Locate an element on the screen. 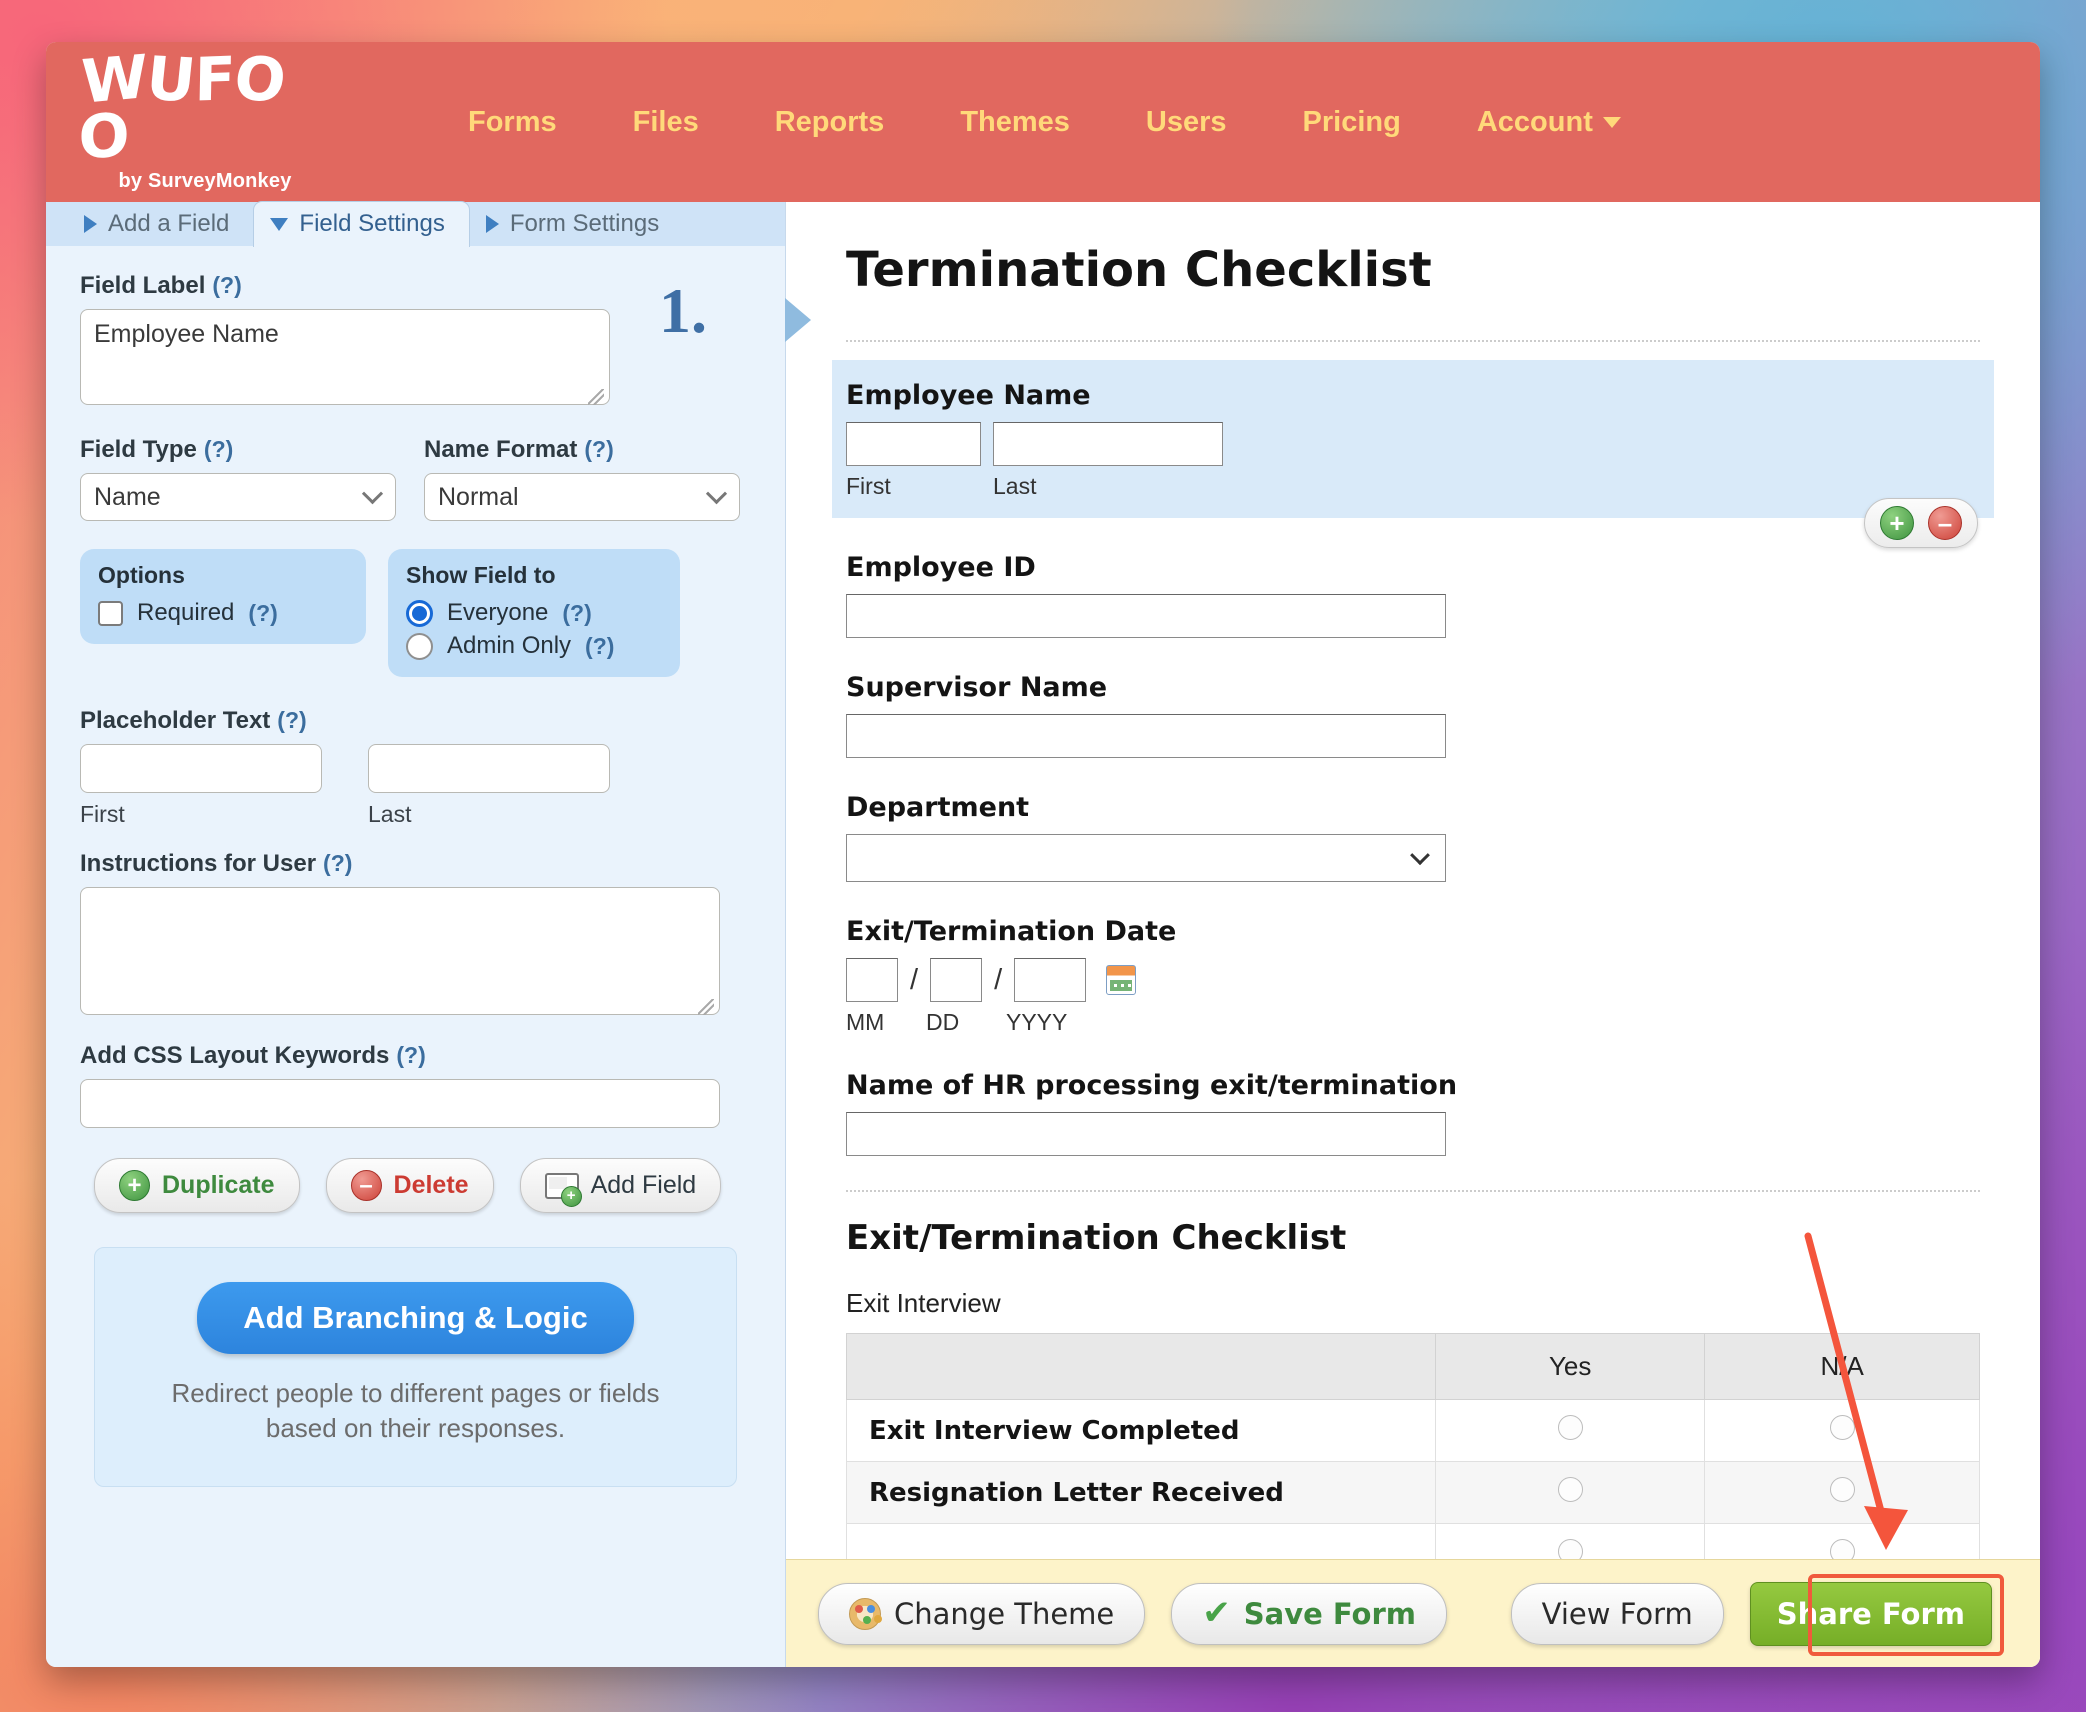  table-row-label-exit-interview-completed: Exit Interview Completed is located at coordinates (1141, 1430).